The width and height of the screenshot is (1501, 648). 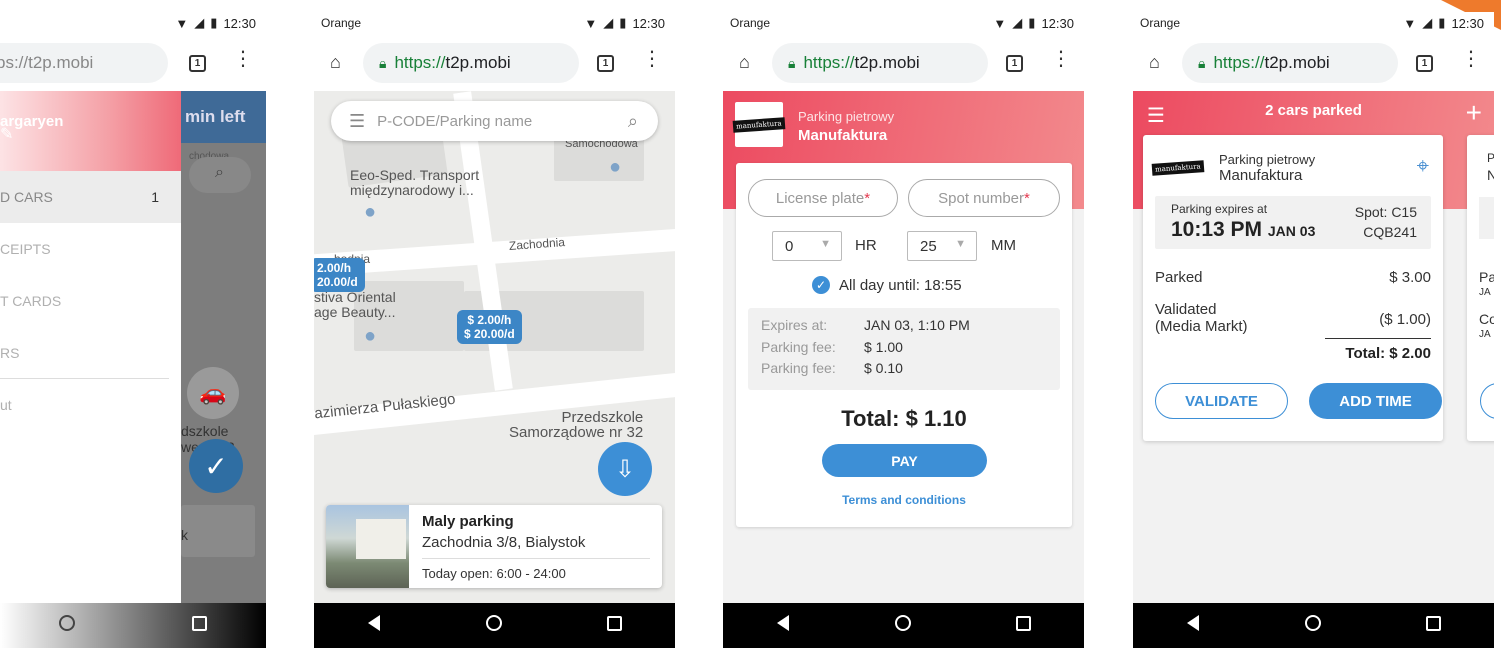 I want to click on android-nav-bar, so click(x=494, y=625).